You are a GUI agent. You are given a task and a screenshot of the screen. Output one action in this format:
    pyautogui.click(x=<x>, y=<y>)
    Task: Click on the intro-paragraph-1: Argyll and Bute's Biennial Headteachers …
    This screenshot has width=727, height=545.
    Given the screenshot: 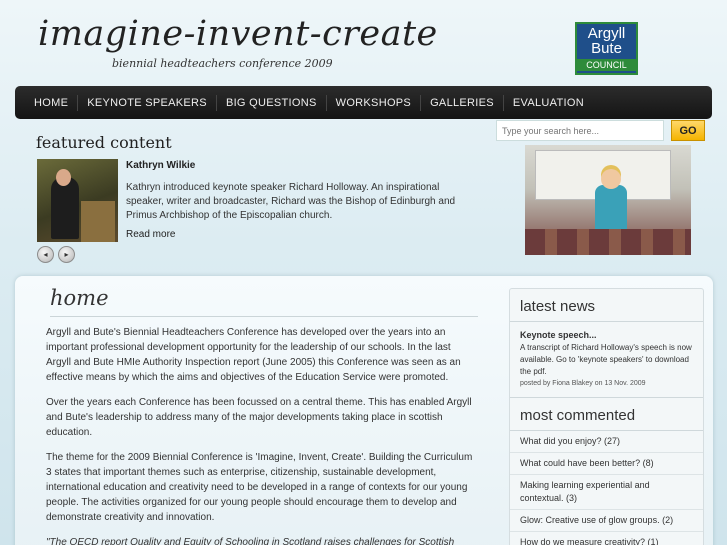 What is the action you would take?
    pyautogui.click(x=253, y=355)
    